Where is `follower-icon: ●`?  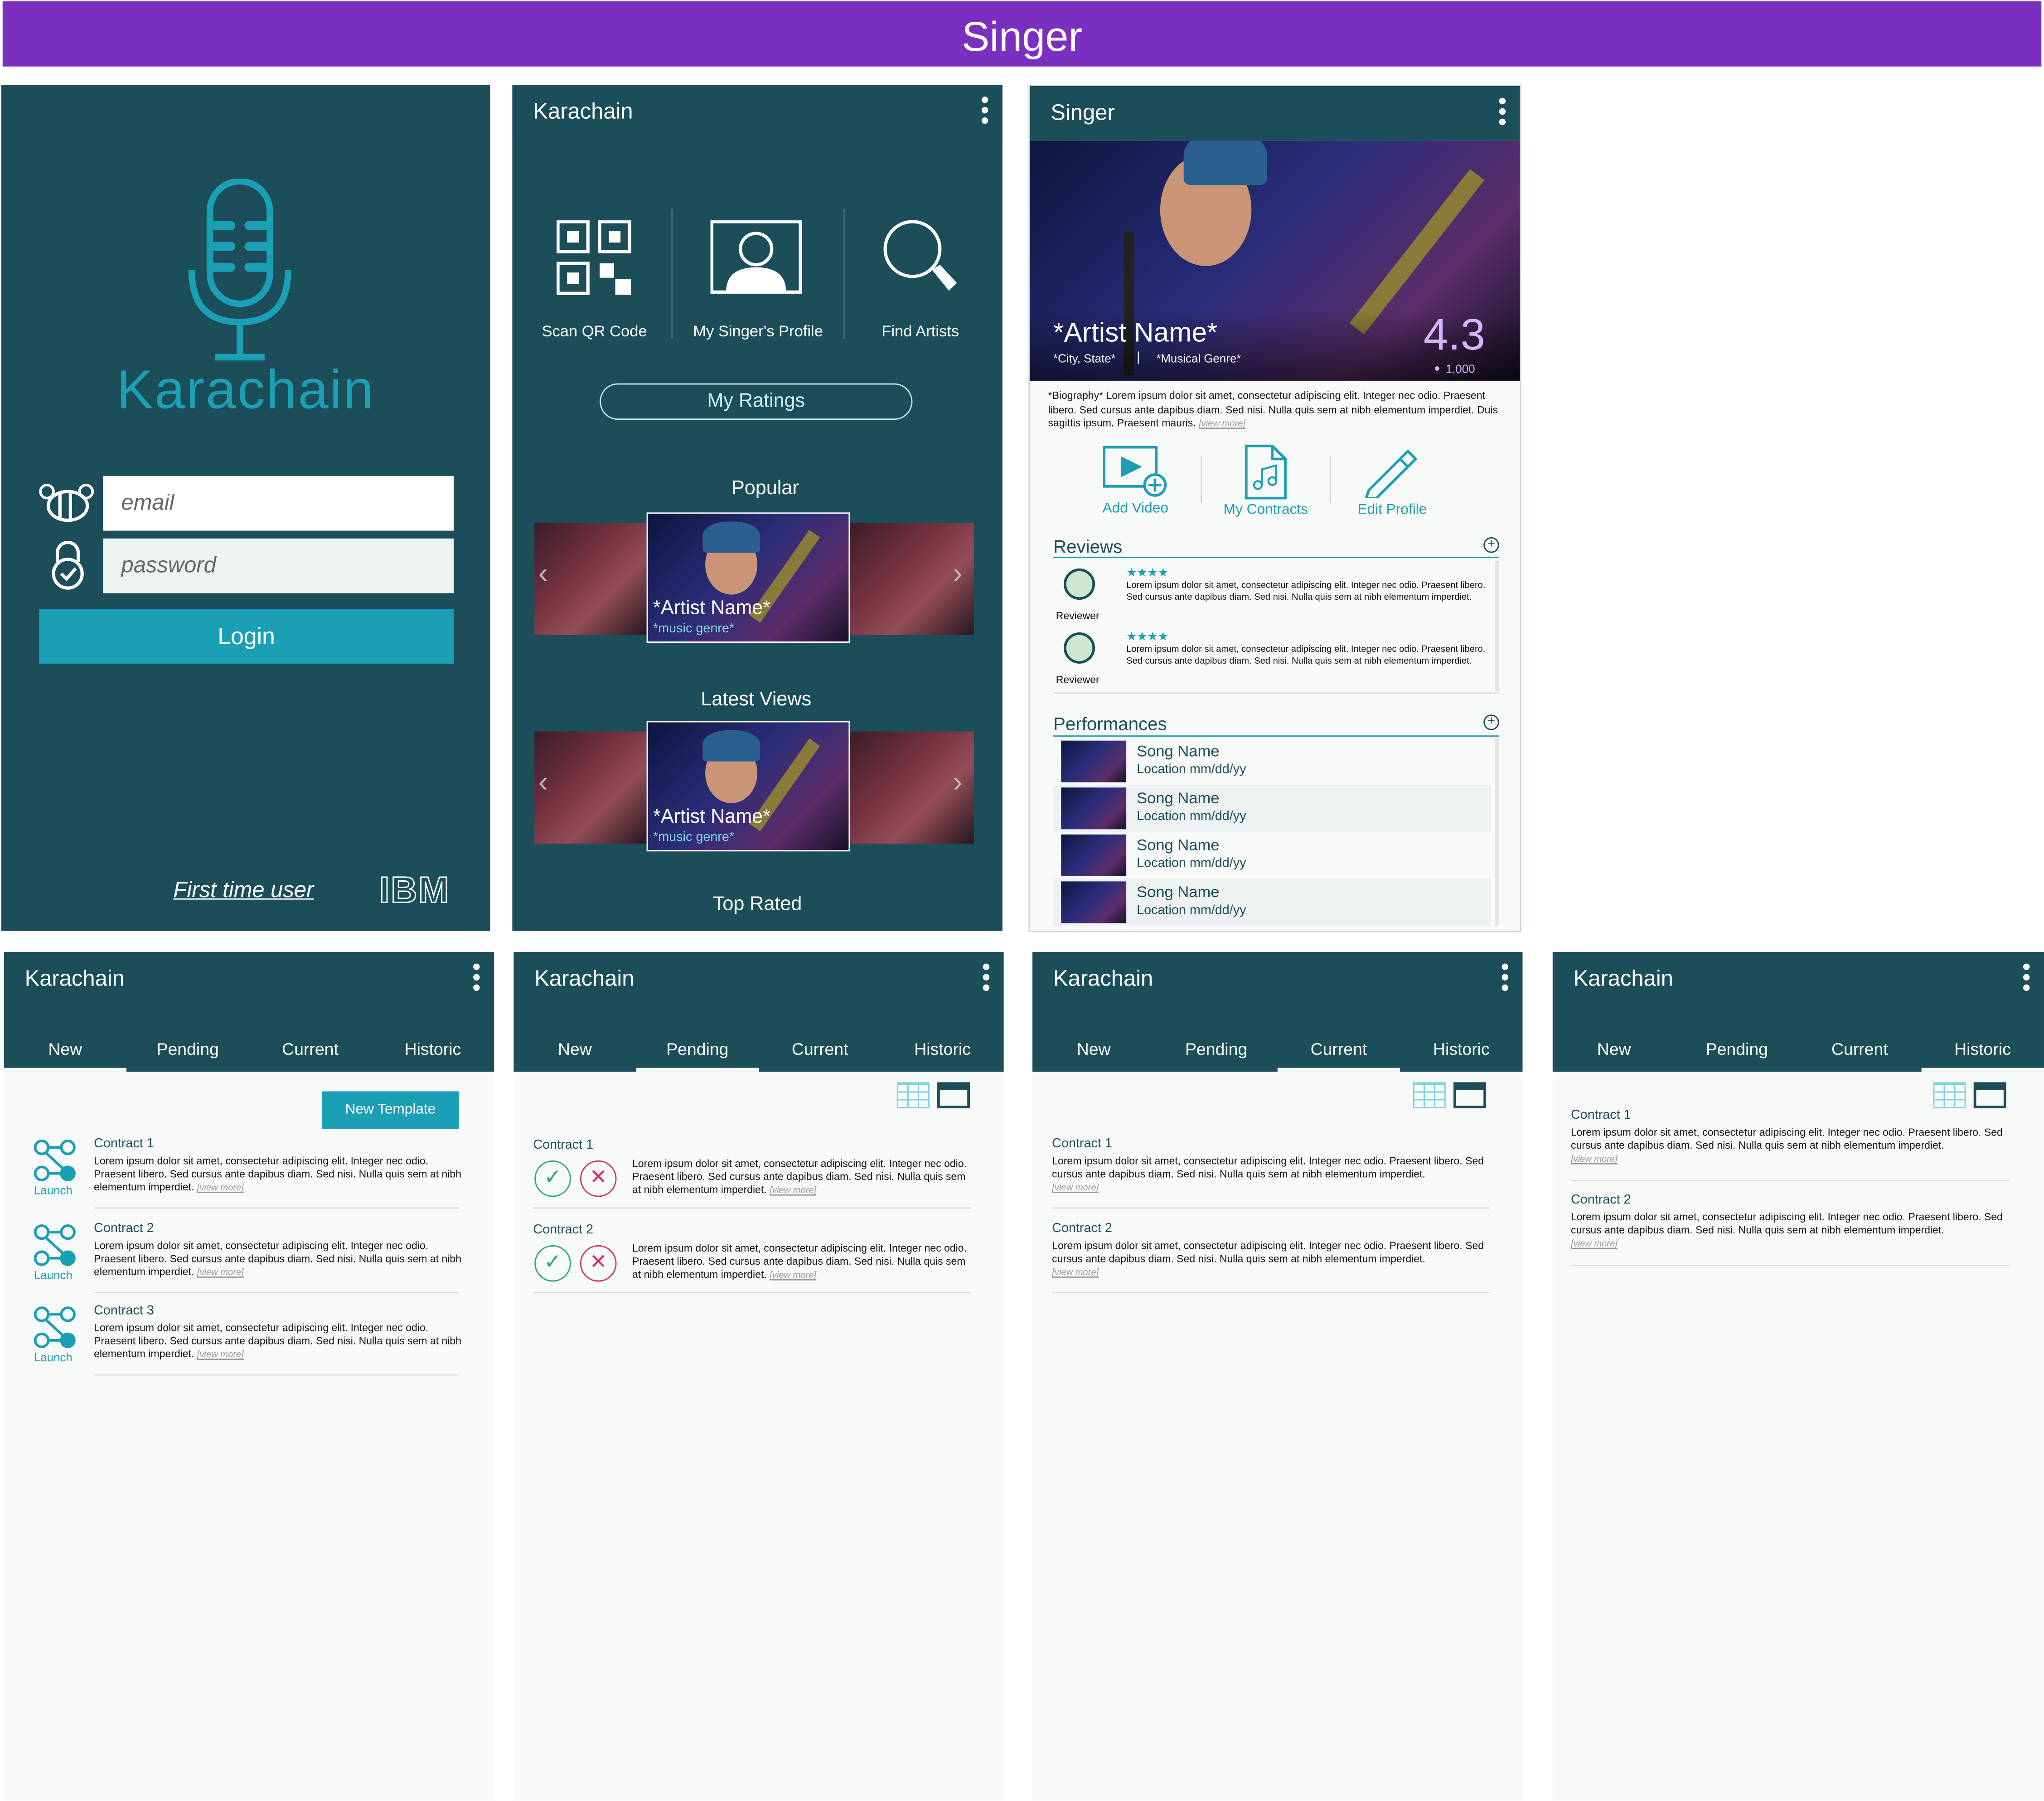 follower-icon: ● is located at coordinates (1437, 368).